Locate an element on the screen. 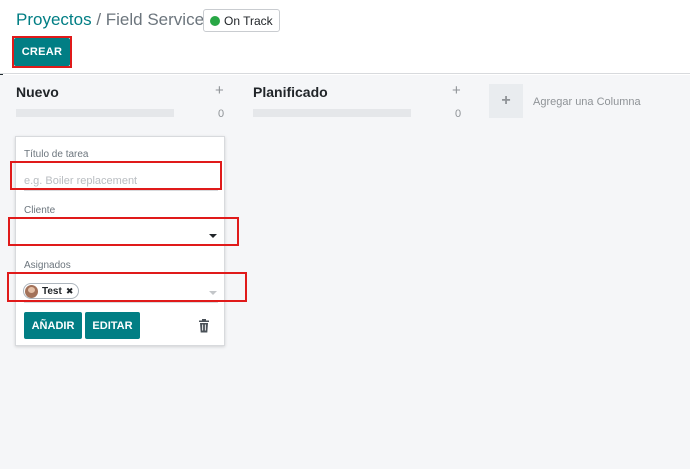 The height and width of the screenshot is (469, 690). status-label: On Track is located at coordinates (248, 20).